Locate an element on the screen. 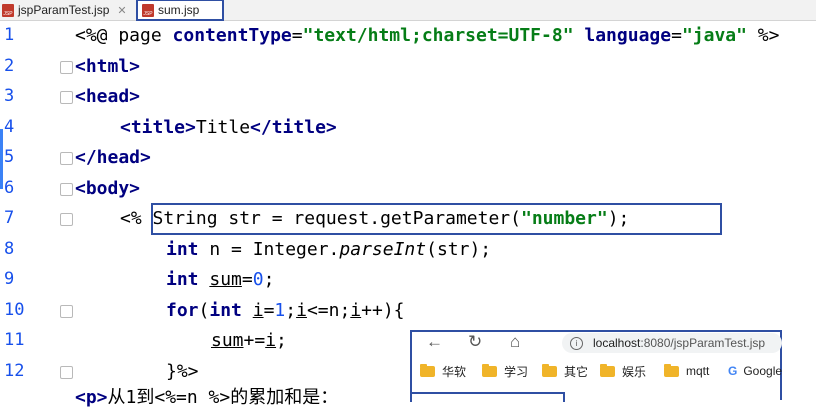 The width and height of the screenshot is (816, 409). bookmark-folder: 其它 is located at coordinates (565, 371).